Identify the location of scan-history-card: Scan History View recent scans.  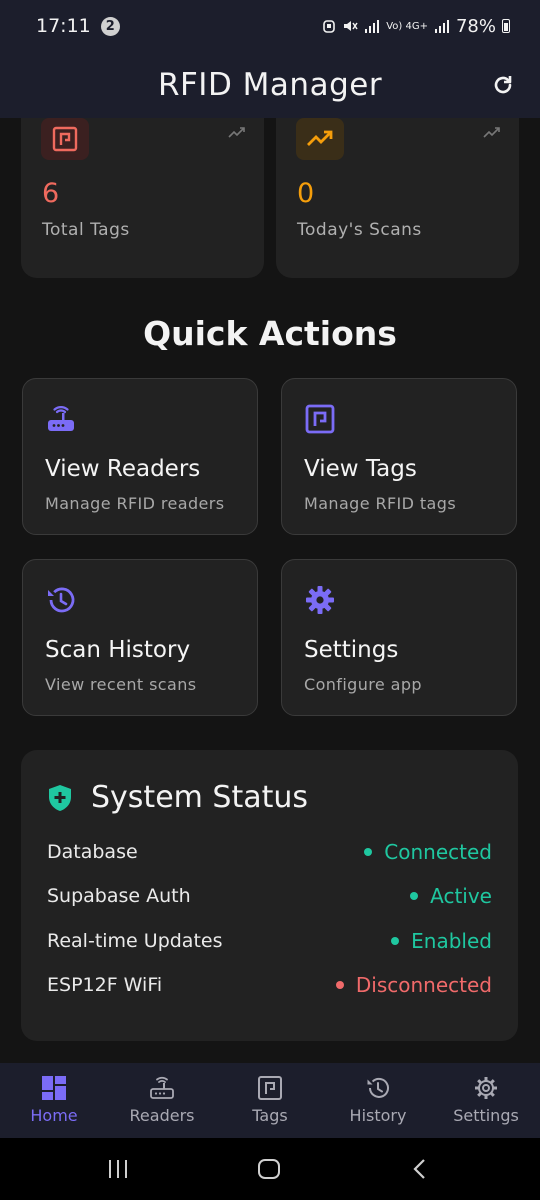
(140, 637).